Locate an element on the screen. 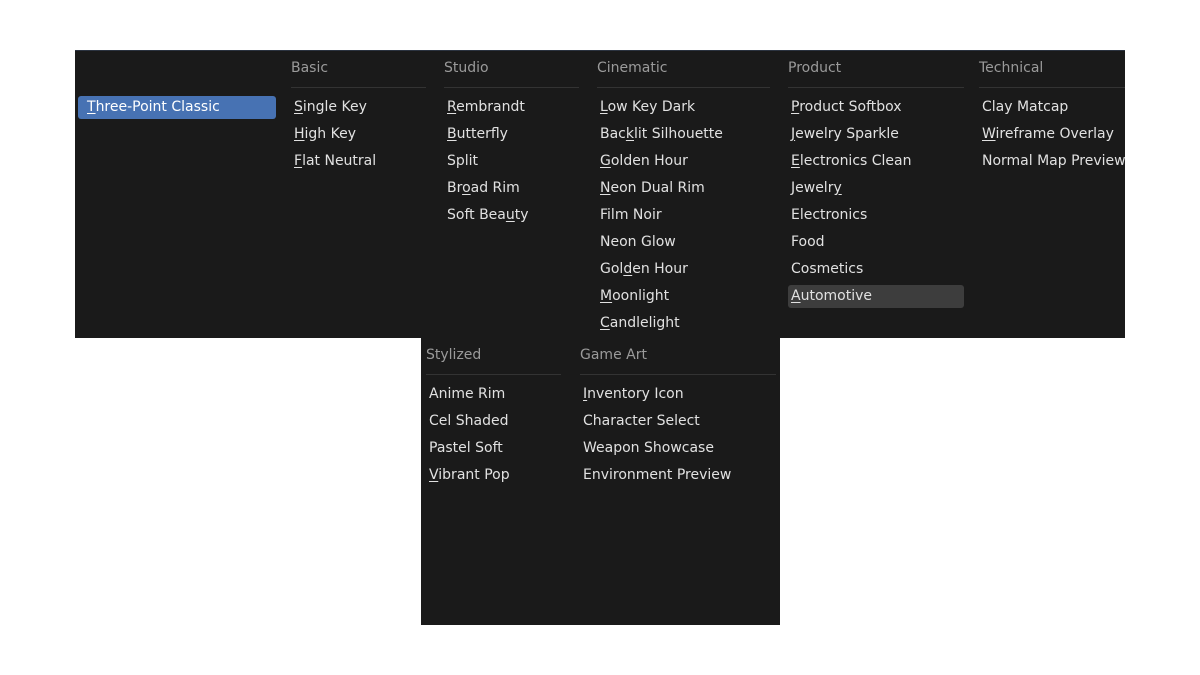 Image resolution: width=1200 pixels, height=675 pixels. menu-item-label: Moonlight is located at coordinates (635, 296).